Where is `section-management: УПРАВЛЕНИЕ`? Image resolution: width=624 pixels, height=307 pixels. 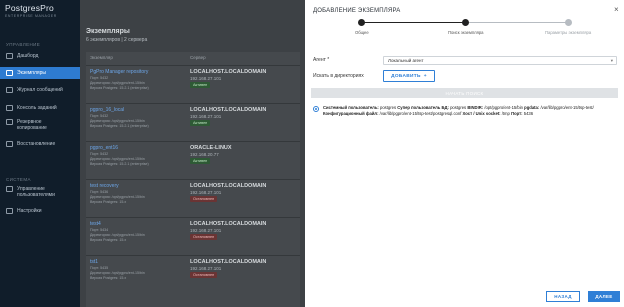 section-management: УПРАВЛЕНИЕ is located at coordinates (23, 44).